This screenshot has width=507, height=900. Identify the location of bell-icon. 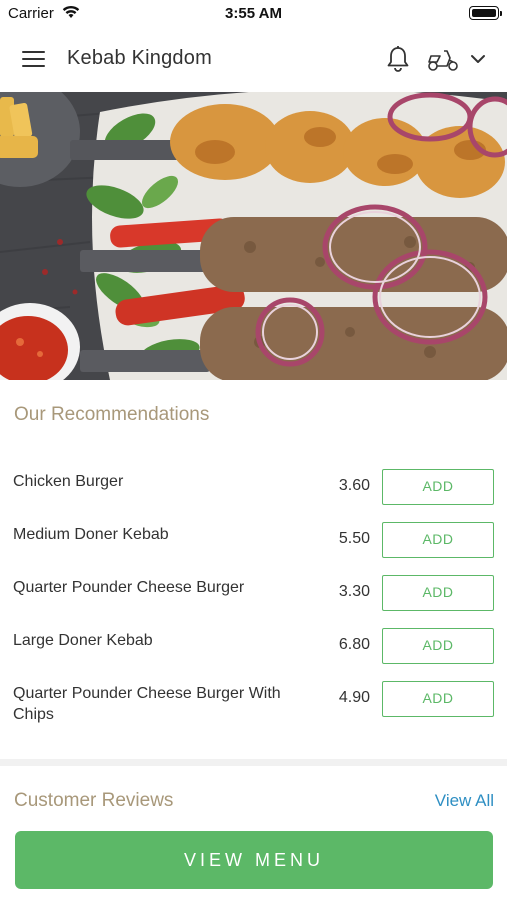
(398, 58).